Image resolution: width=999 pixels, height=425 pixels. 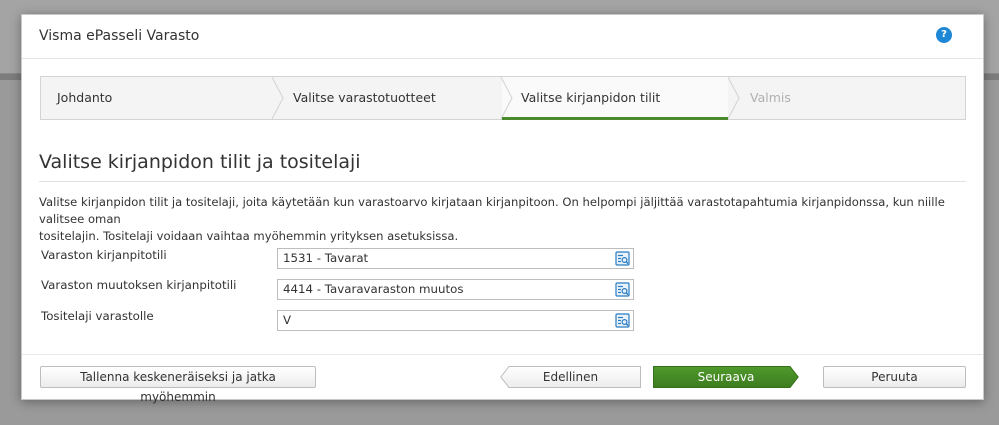 What do you see at coordinates (85, 97) in the screenshot?
I see `step-johdanto: Johdanto` at bounding box center [85, 97].